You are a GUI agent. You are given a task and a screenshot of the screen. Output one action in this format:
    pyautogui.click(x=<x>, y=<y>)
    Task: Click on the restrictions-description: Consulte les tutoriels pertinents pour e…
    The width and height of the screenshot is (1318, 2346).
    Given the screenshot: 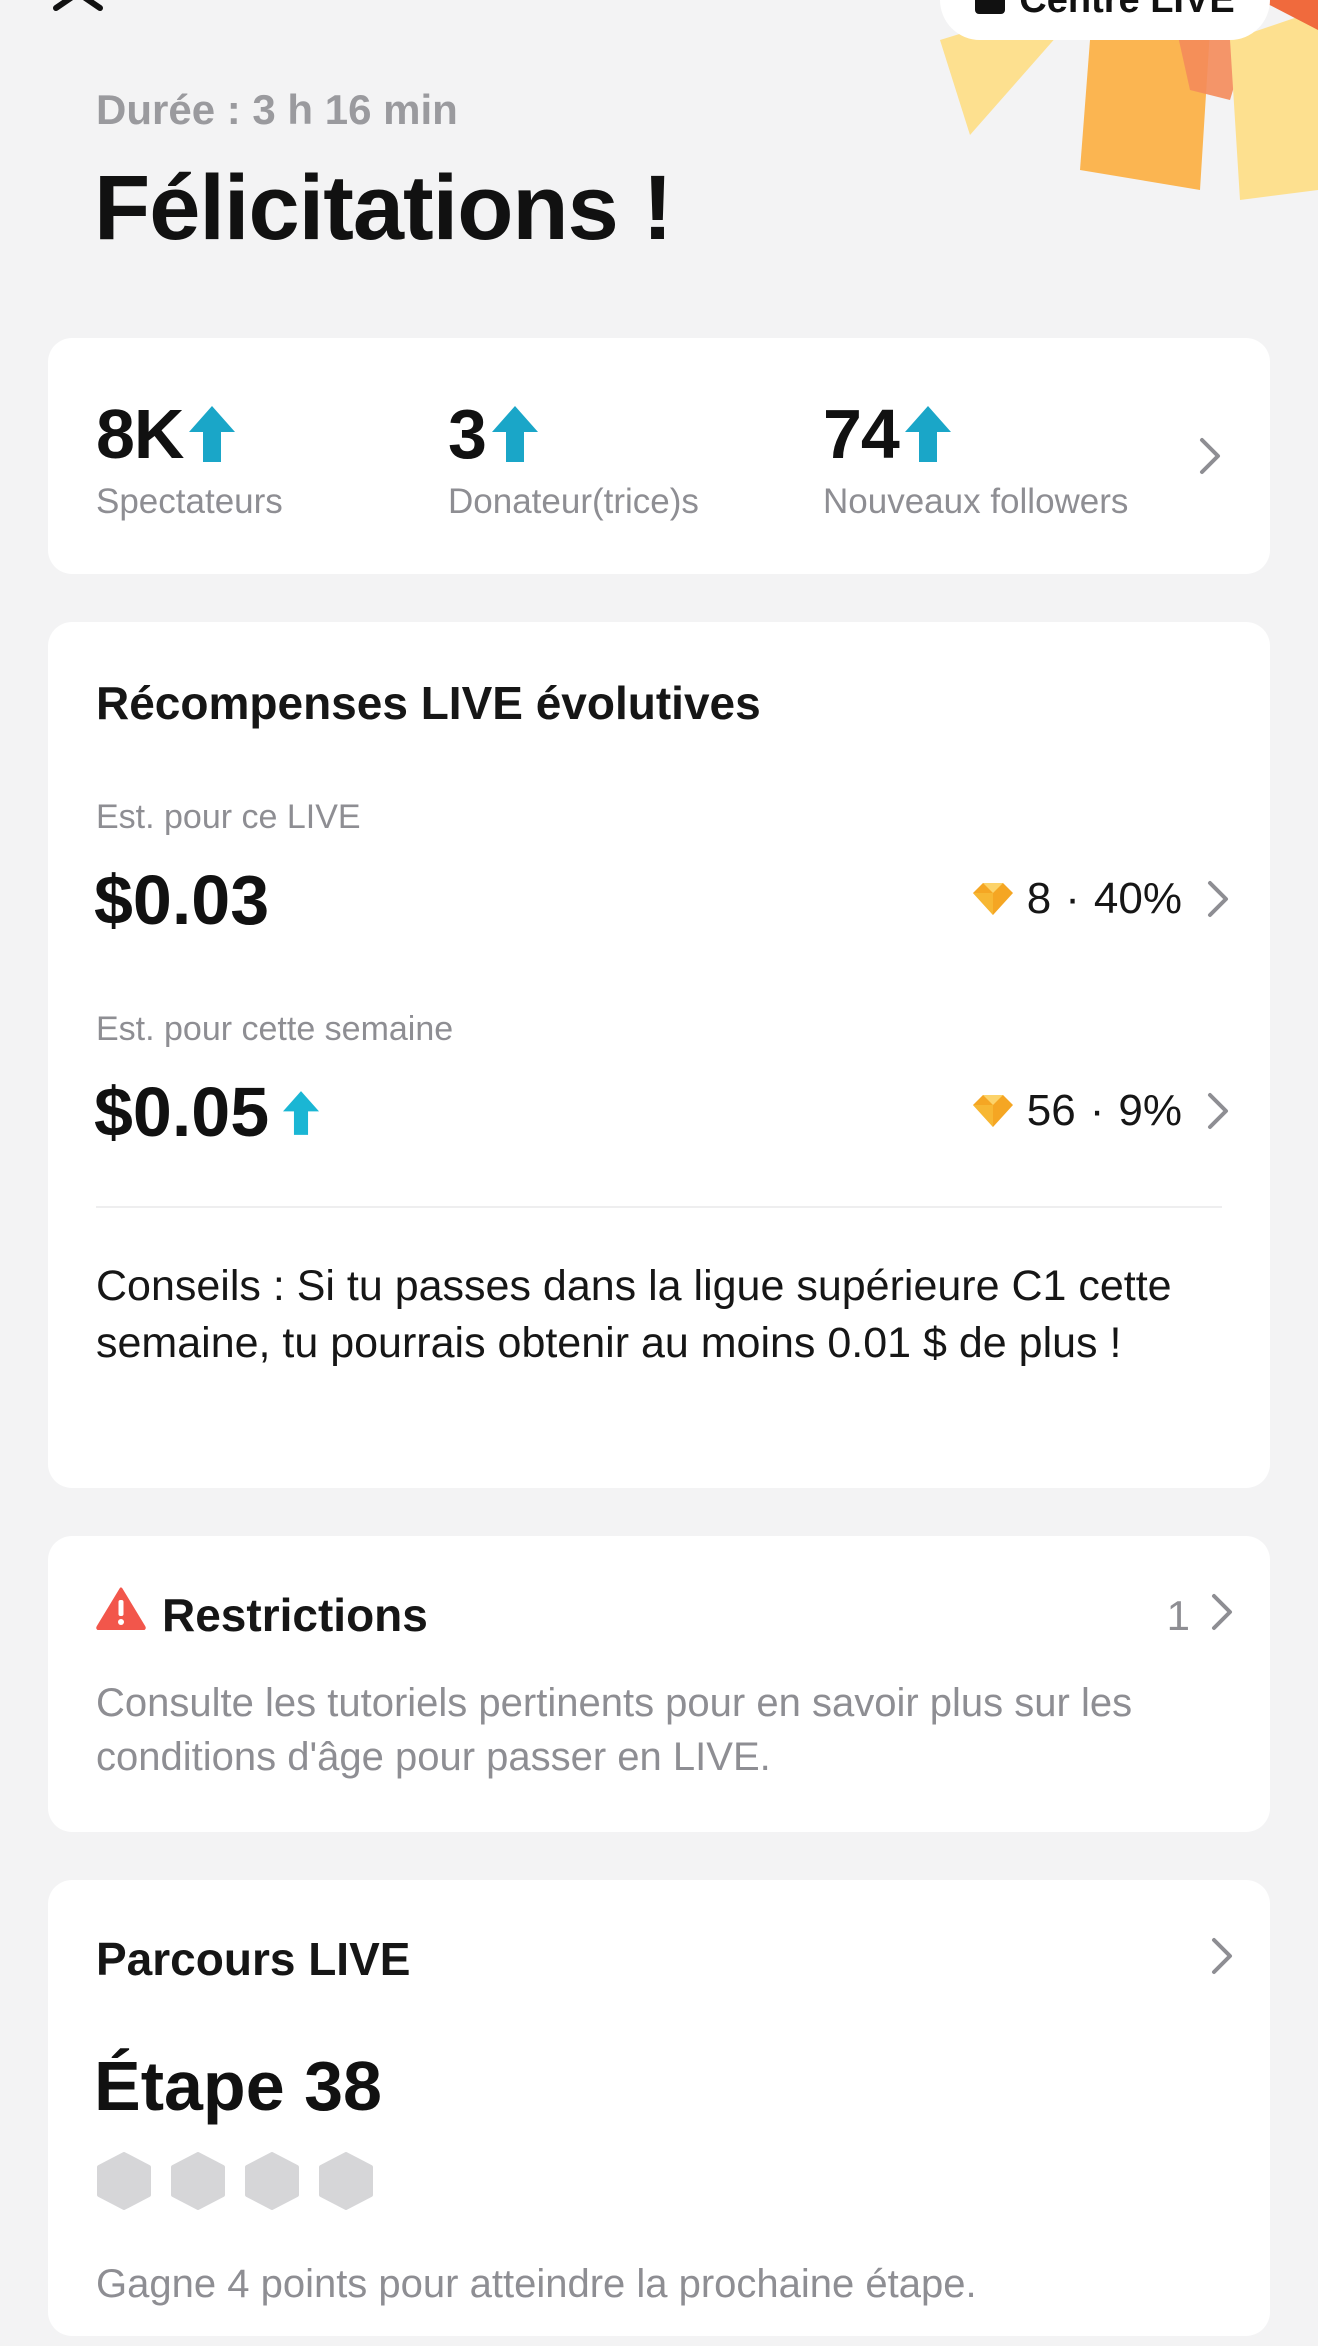 What is the action you would take?
    pyautogui.click(x=614, y=1730)
    